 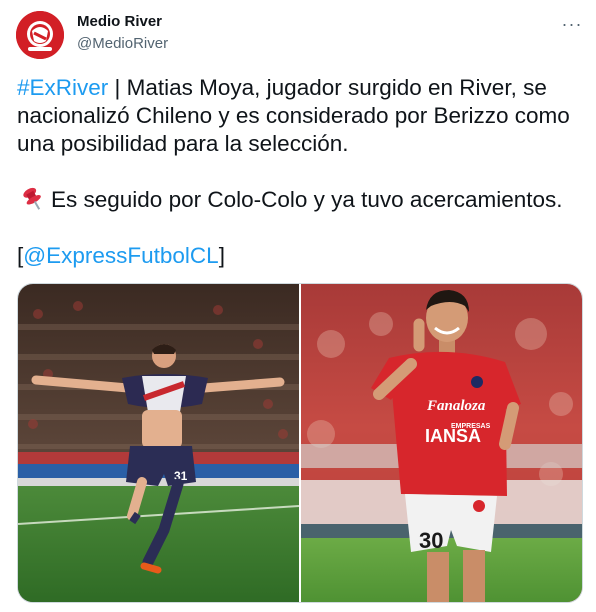 I want to click on mention-link: @ExpressFutbolCL, so click(x=120, y=255).